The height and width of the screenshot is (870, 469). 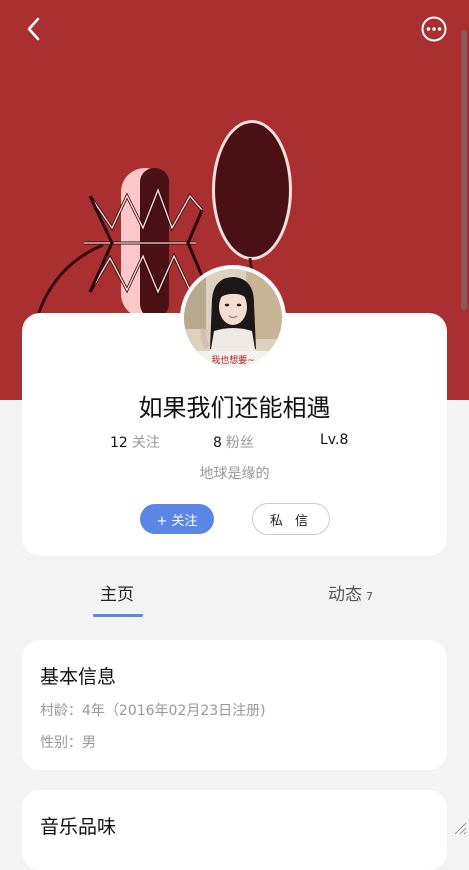 What do you see at coordinates (239, 443) in the screenshot?
I see `followers-label: 粉丝` at bounding box center [239, 443].